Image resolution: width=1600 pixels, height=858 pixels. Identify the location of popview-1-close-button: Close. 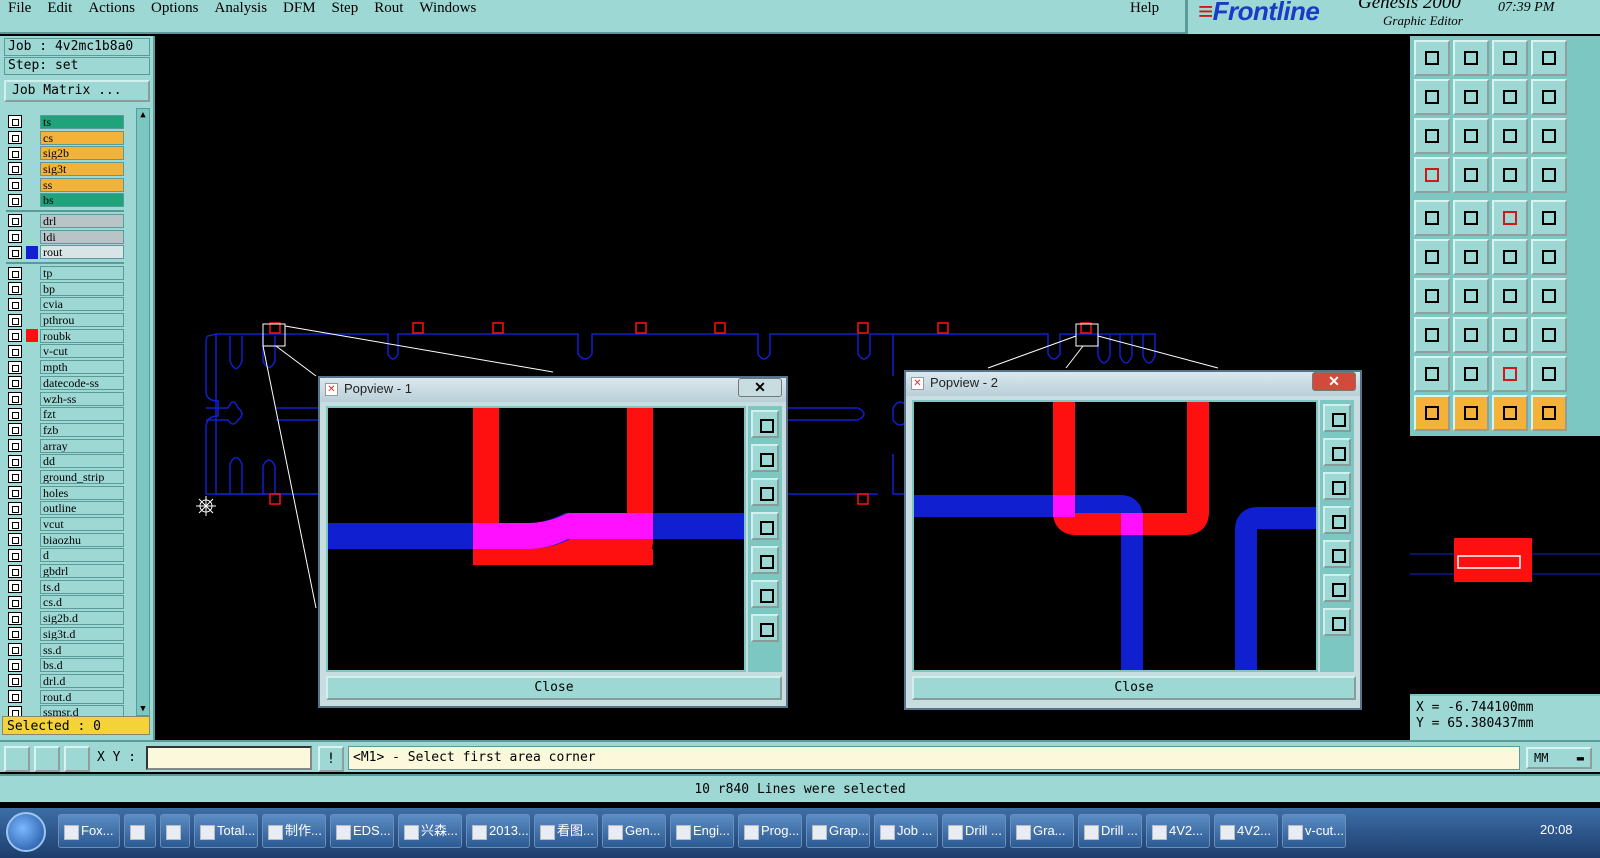
(554, 688).